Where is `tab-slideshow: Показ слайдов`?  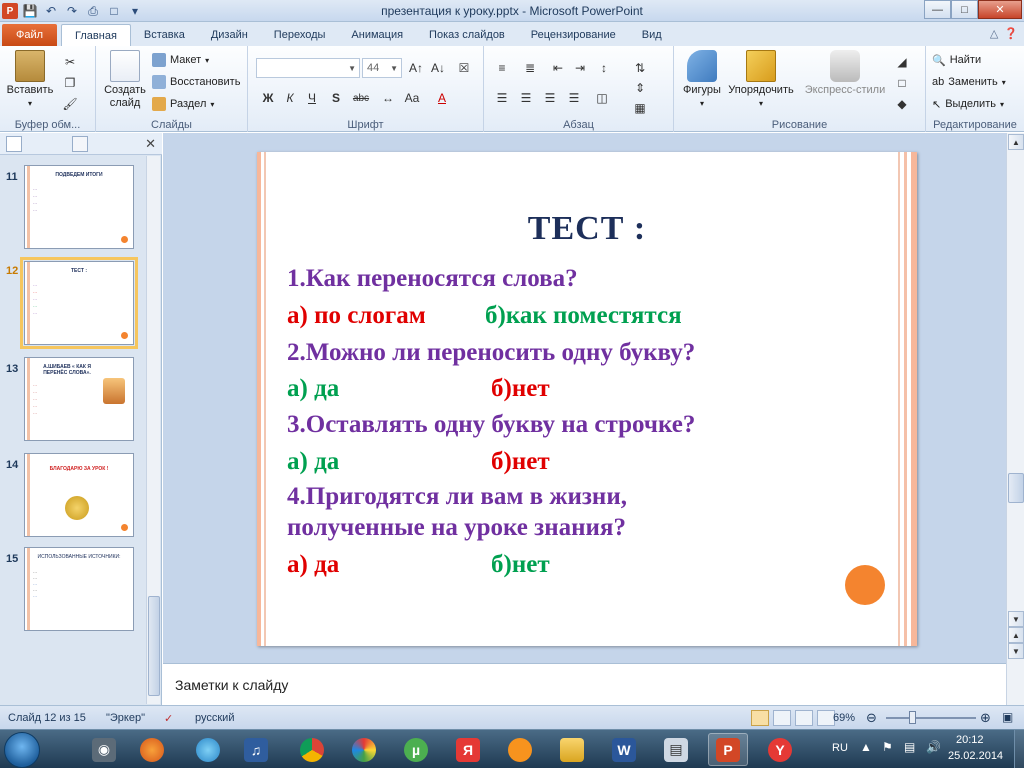 tab-slideshow: Показ слайдов is located at coordinates (467, 35).